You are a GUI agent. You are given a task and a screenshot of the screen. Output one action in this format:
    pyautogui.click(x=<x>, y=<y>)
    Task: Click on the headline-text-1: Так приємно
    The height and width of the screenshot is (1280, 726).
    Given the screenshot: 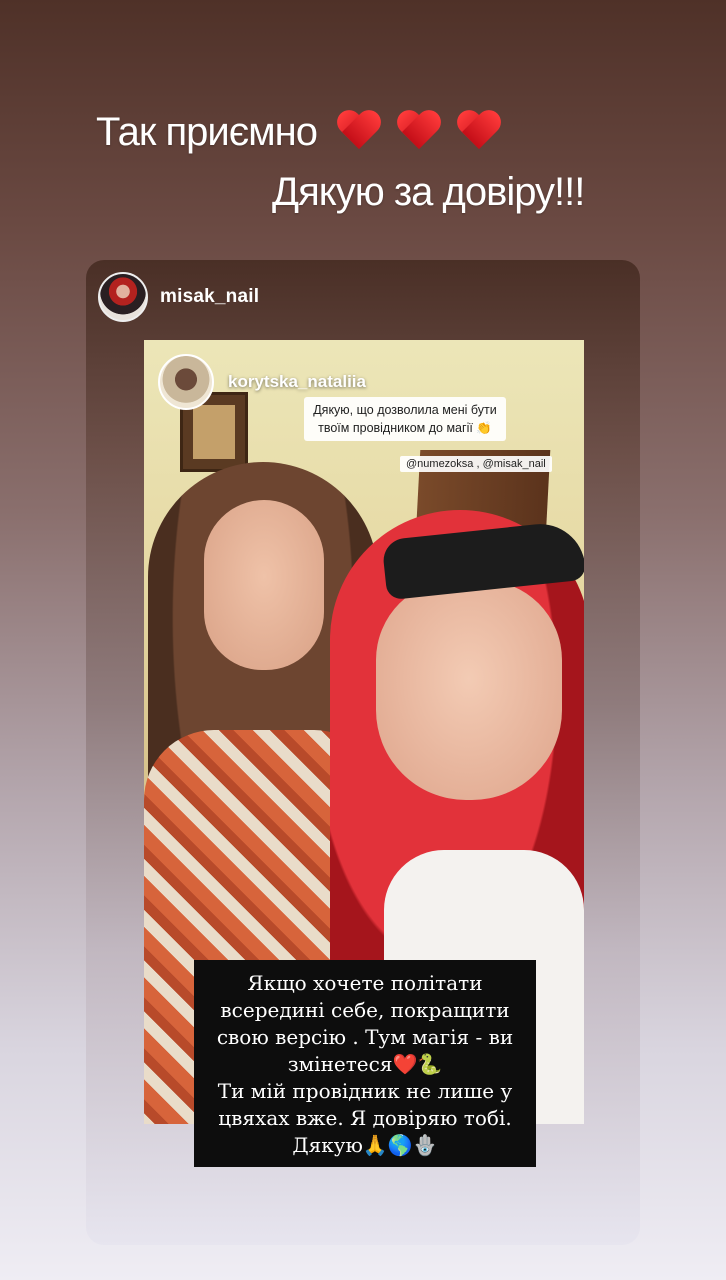 What is the action you would take?
    pyautogui.click(x=207, y=132)
    